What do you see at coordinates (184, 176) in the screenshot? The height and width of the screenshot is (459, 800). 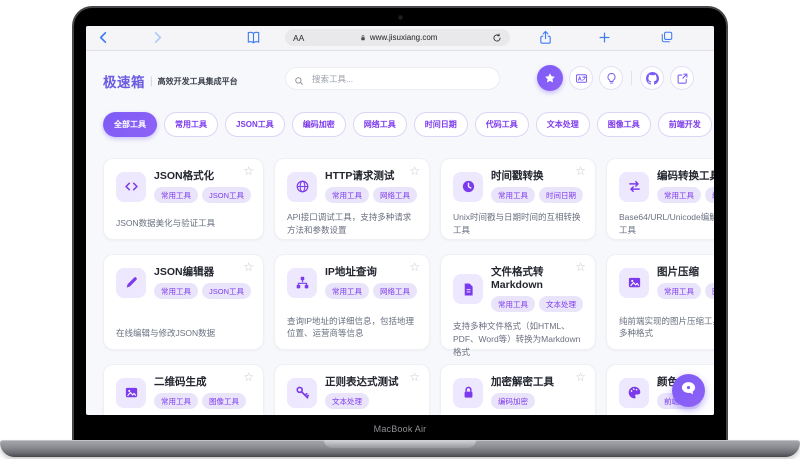 I see `card-title: JSON格式化` at bounding box center [184, 176].